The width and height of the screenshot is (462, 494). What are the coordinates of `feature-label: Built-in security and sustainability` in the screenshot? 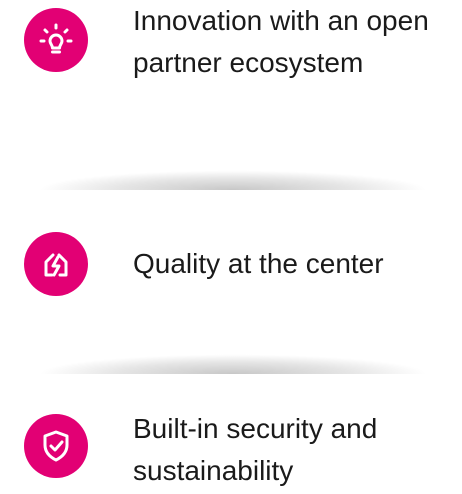 It's located at (255, 449).